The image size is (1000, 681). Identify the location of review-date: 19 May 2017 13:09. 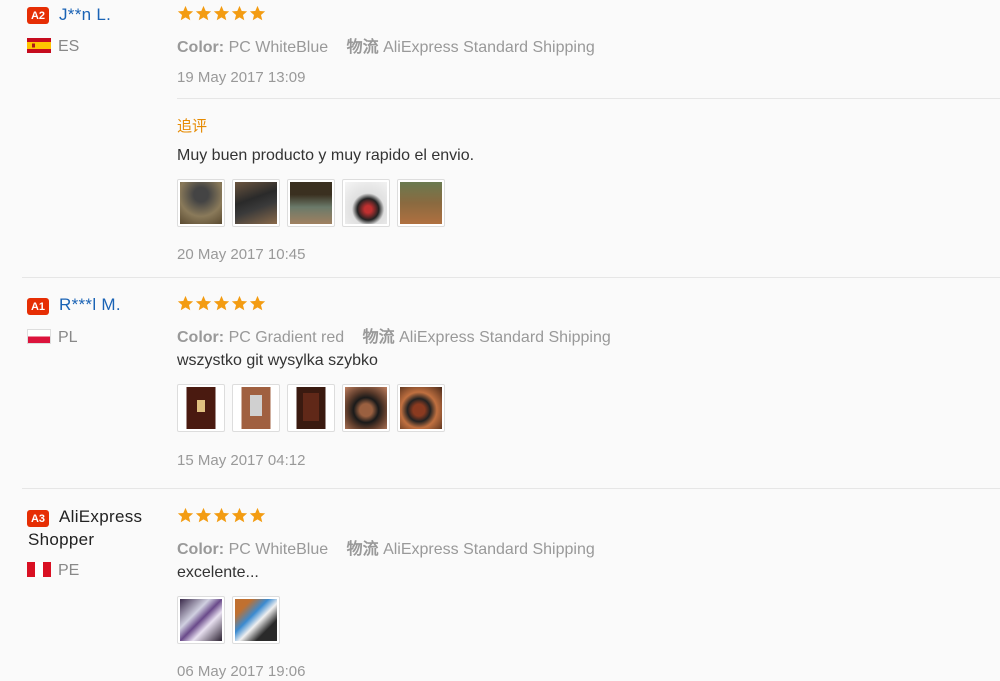
(241, 77).